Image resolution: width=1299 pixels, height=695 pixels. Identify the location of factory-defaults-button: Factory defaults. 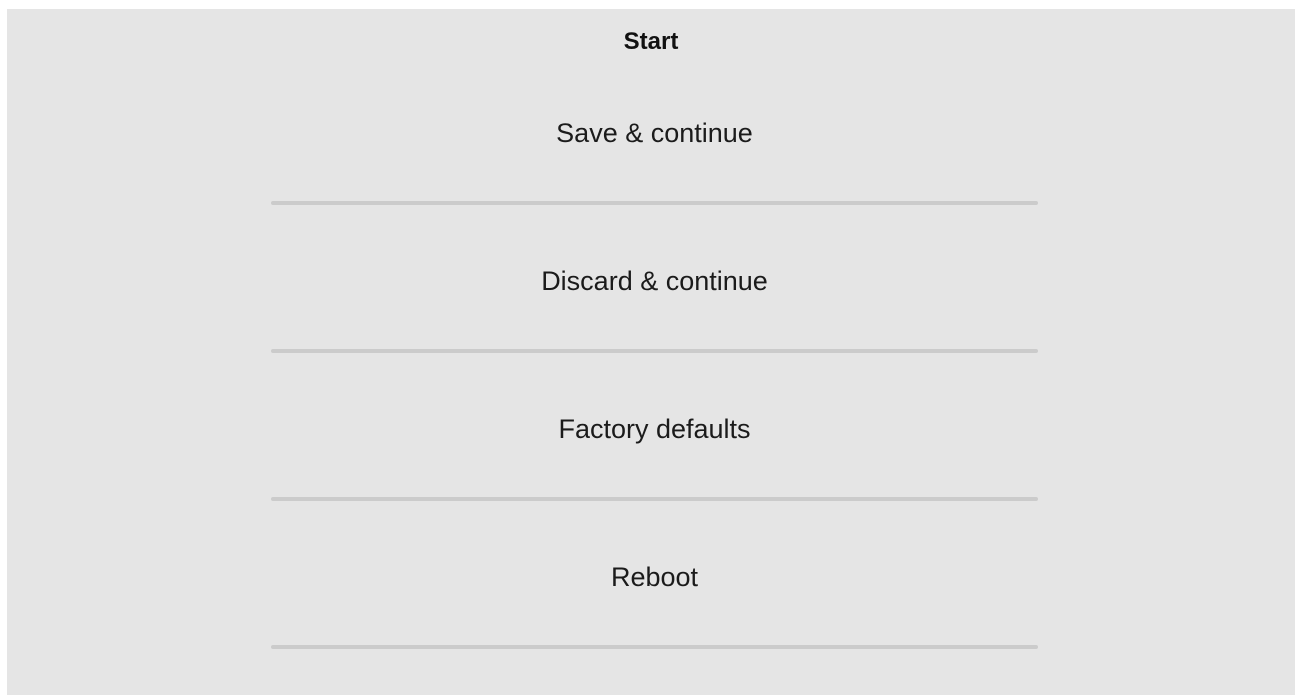
(654, 427).